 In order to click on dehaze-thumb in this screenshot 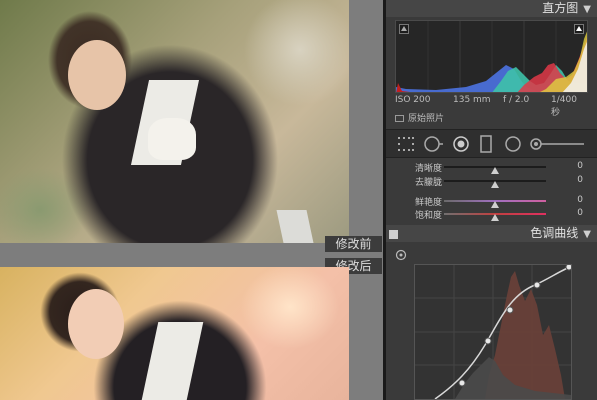, I will do `click(495, 184)`.